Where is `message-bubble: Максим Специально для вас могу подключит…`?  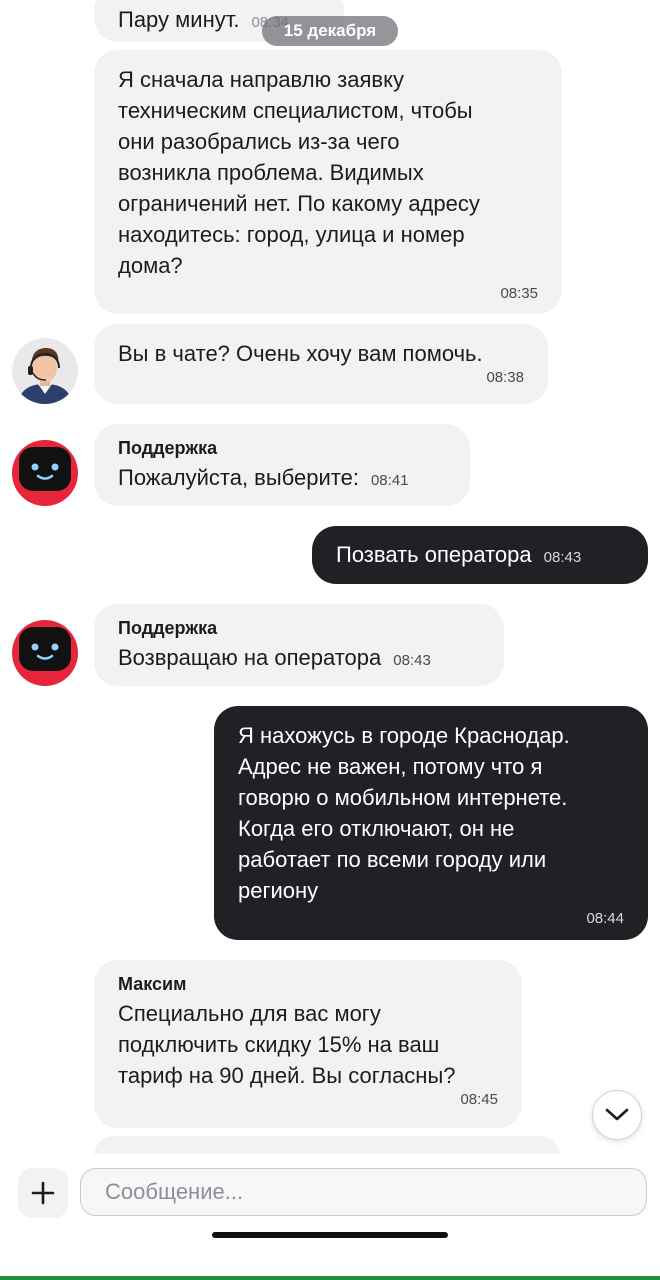 message-bubble: Максим Специально для вас могу подключит… is located at coordinates (308, 1044).